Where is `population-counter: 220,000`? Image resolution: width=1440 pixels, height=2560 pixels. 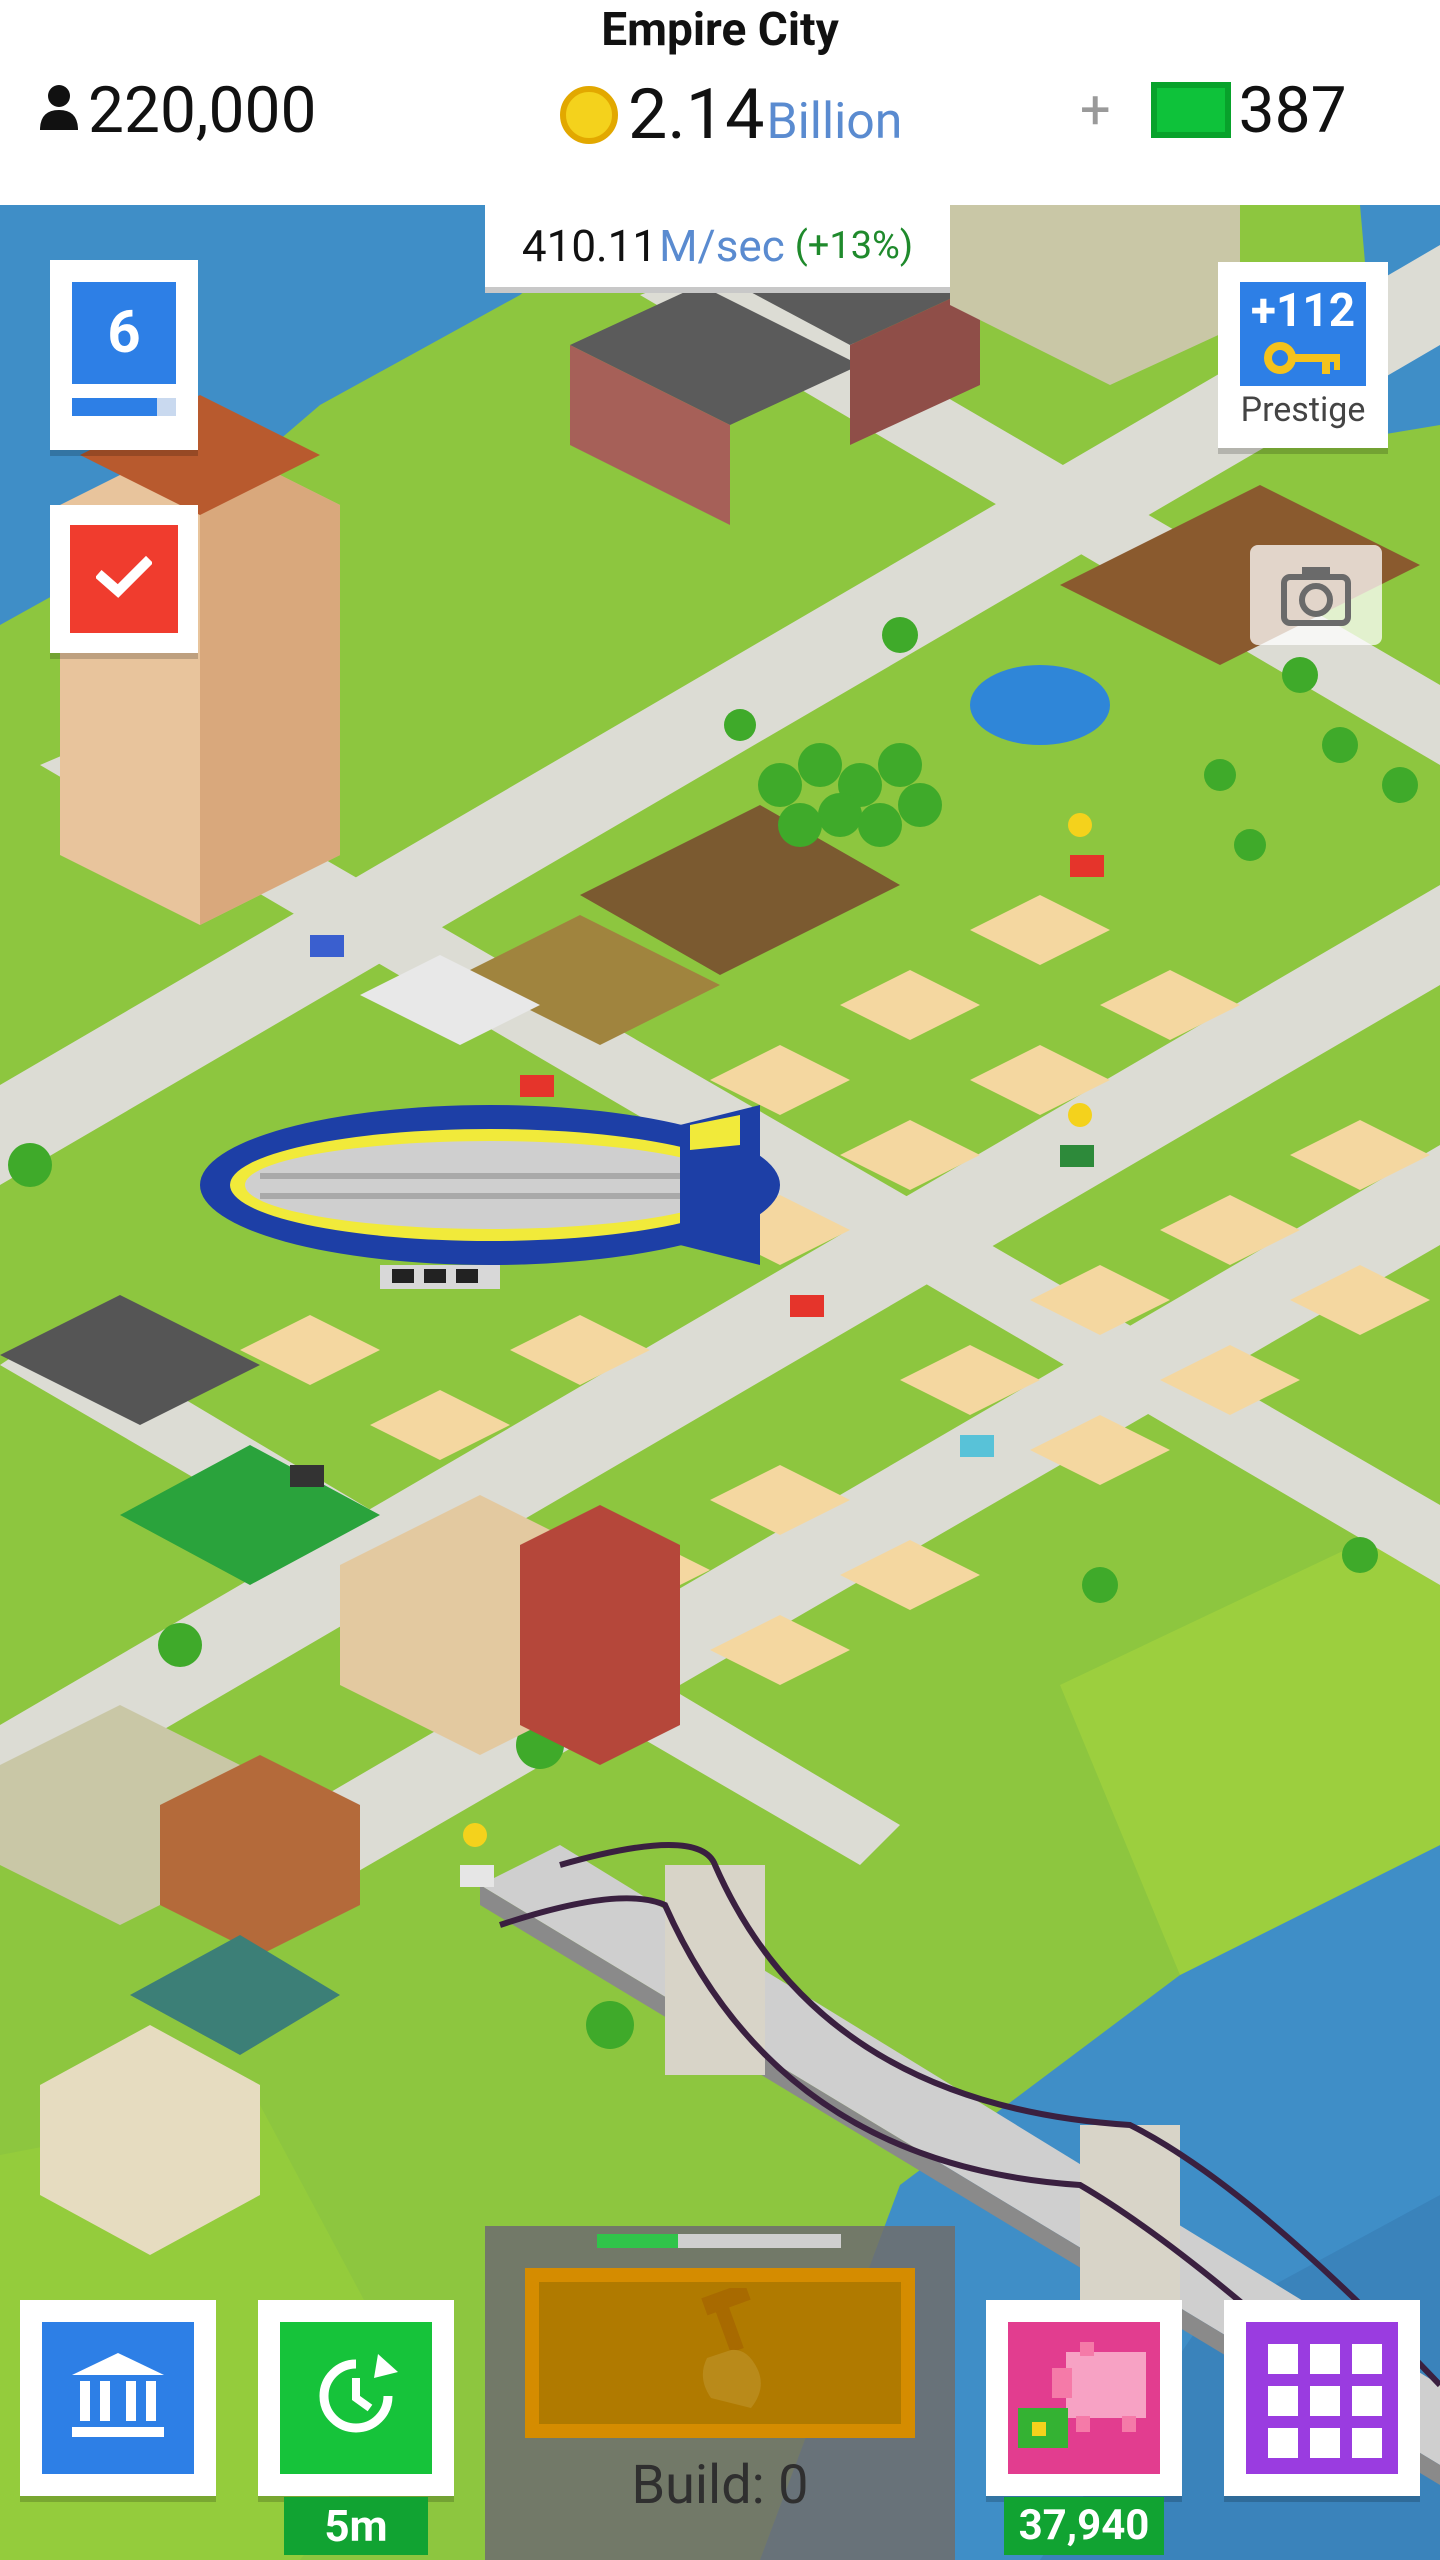
population-counter: 220,000 is located at coordinates (177, 110).